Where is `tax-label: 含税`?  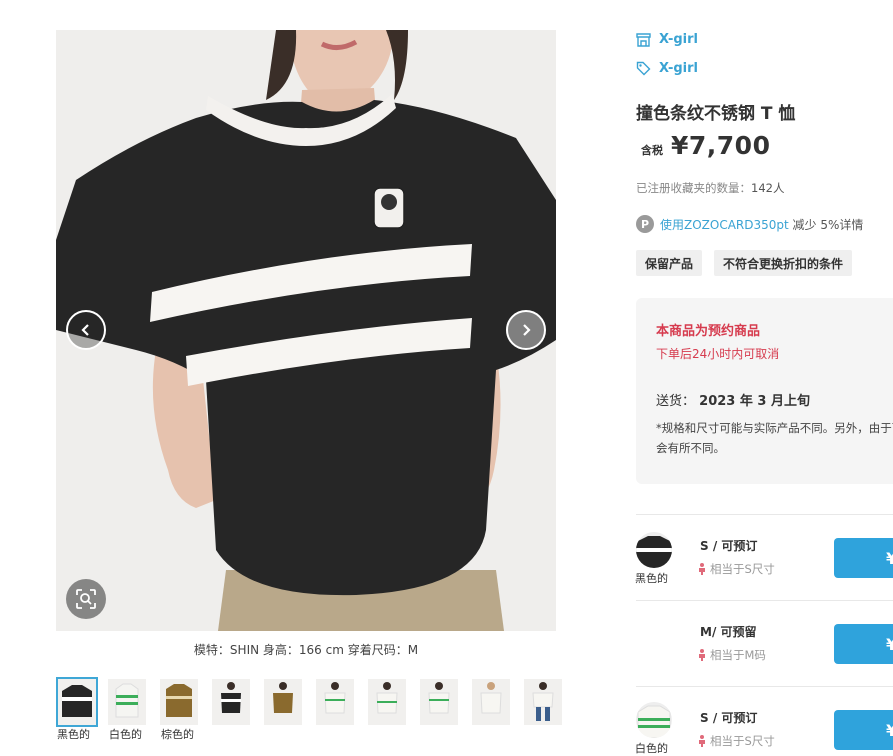
tax-label: 含税 is located at coordinates (652, 150).